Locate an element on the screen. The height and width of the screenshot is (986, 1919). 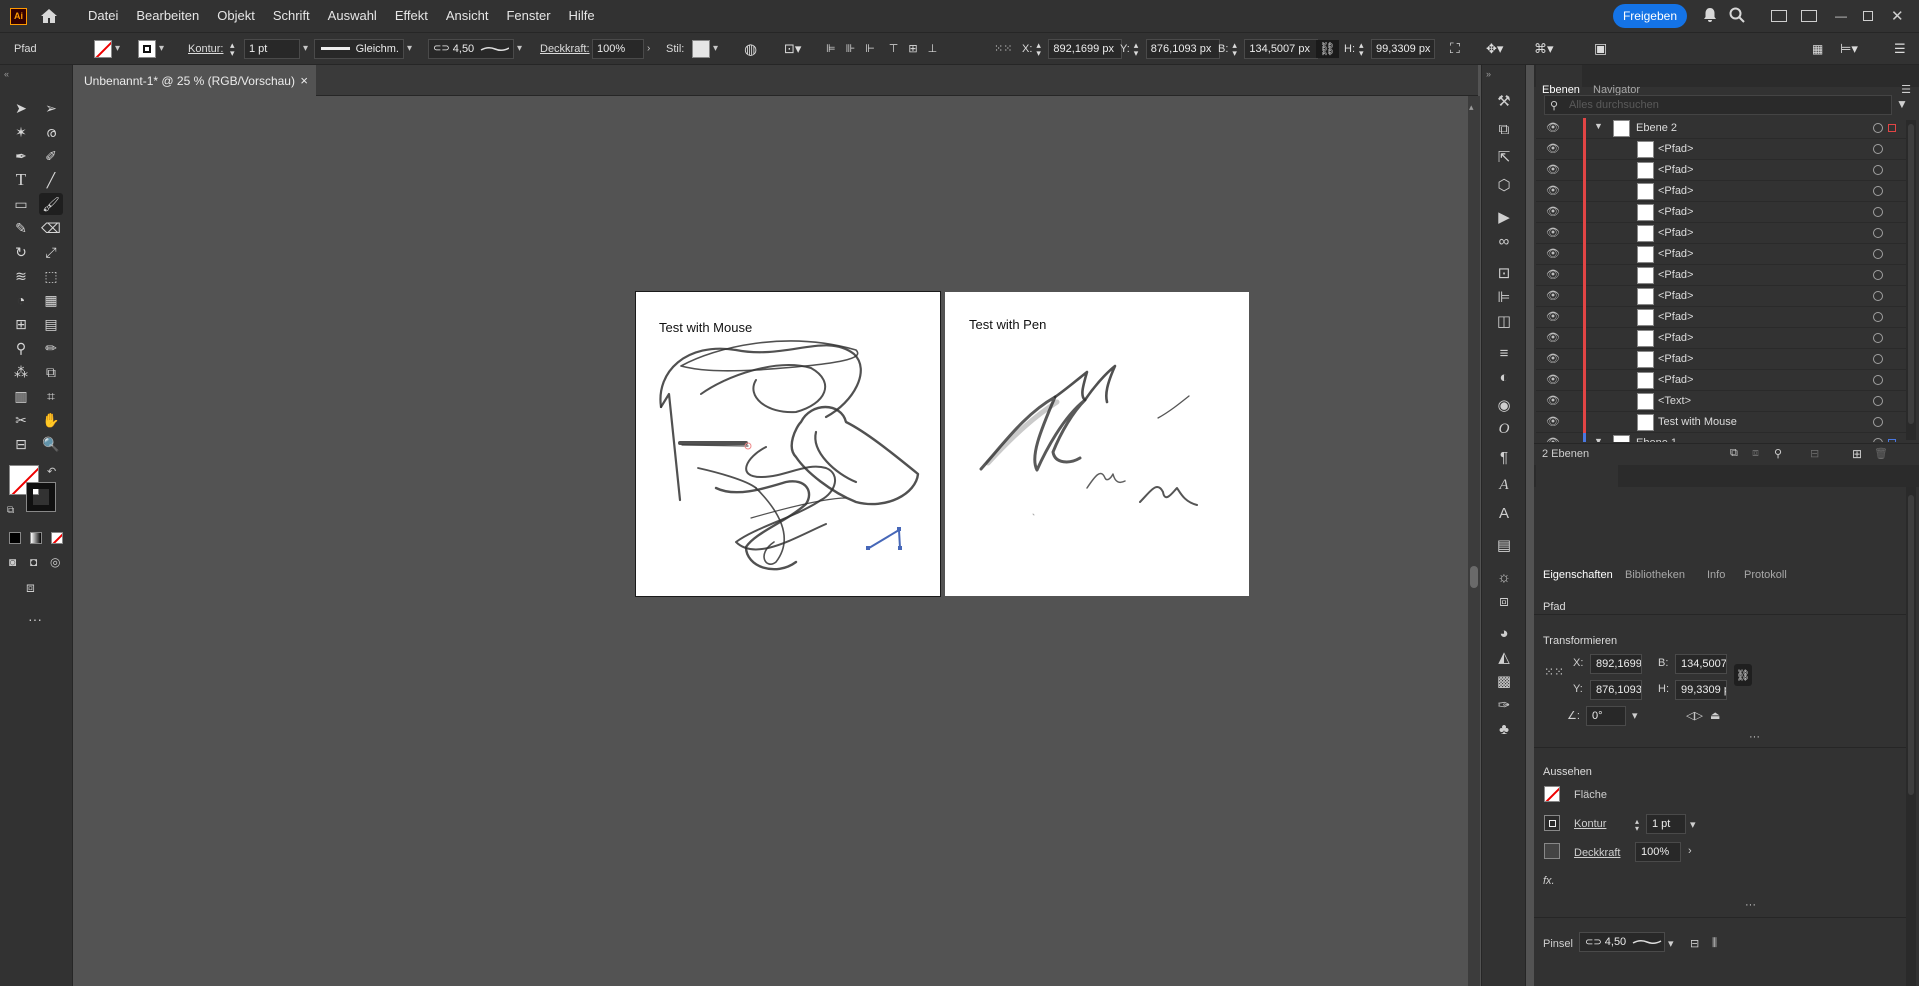
menu-bearbeiten: Bearbeiten is located at coordinates (167, 16).